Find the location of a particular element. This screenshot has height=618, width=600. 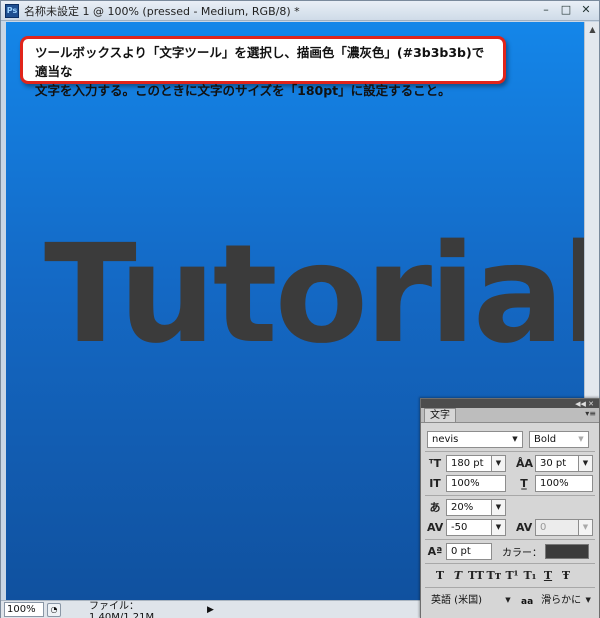

antialias-select: 滑らかに ▼ is located at coordinates (566, 601).